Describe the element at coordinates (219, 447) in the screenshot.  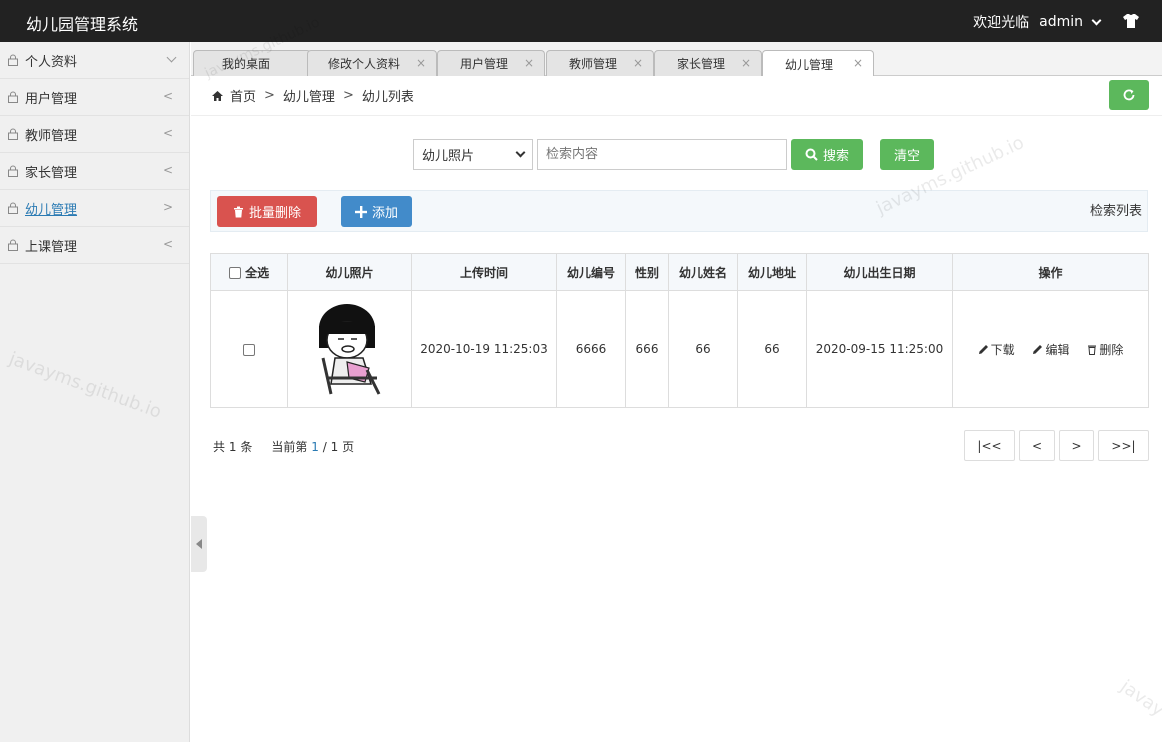
I see `total-prefix: 共` at that location.